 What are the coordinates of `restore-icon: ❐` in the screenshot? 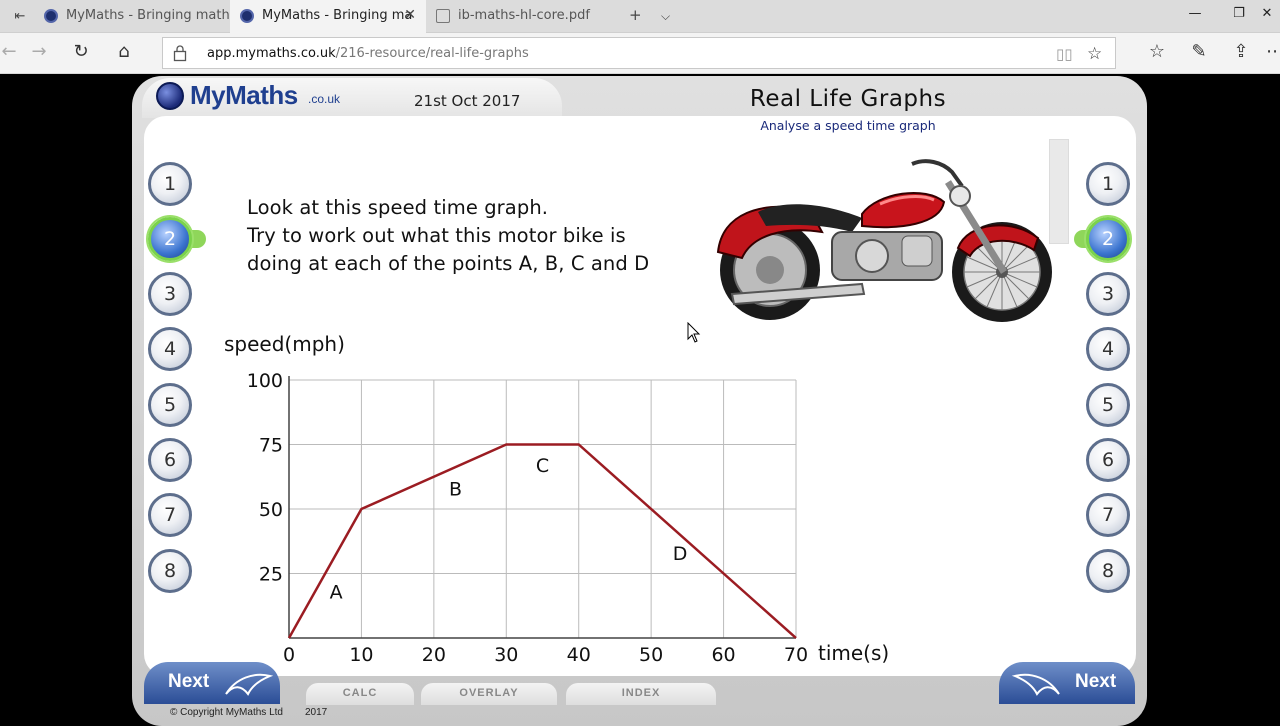 It's located at (1239, 13).